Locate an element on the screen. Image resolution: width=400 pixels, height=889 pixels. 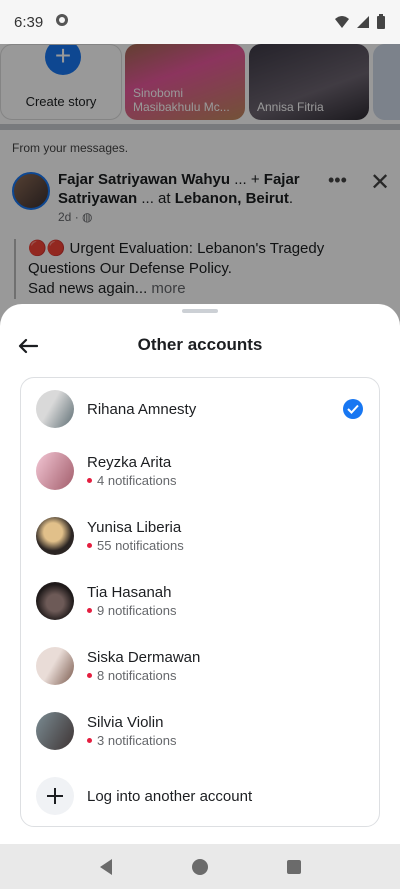
system-nav-bar is located at coordinates (200, 866).